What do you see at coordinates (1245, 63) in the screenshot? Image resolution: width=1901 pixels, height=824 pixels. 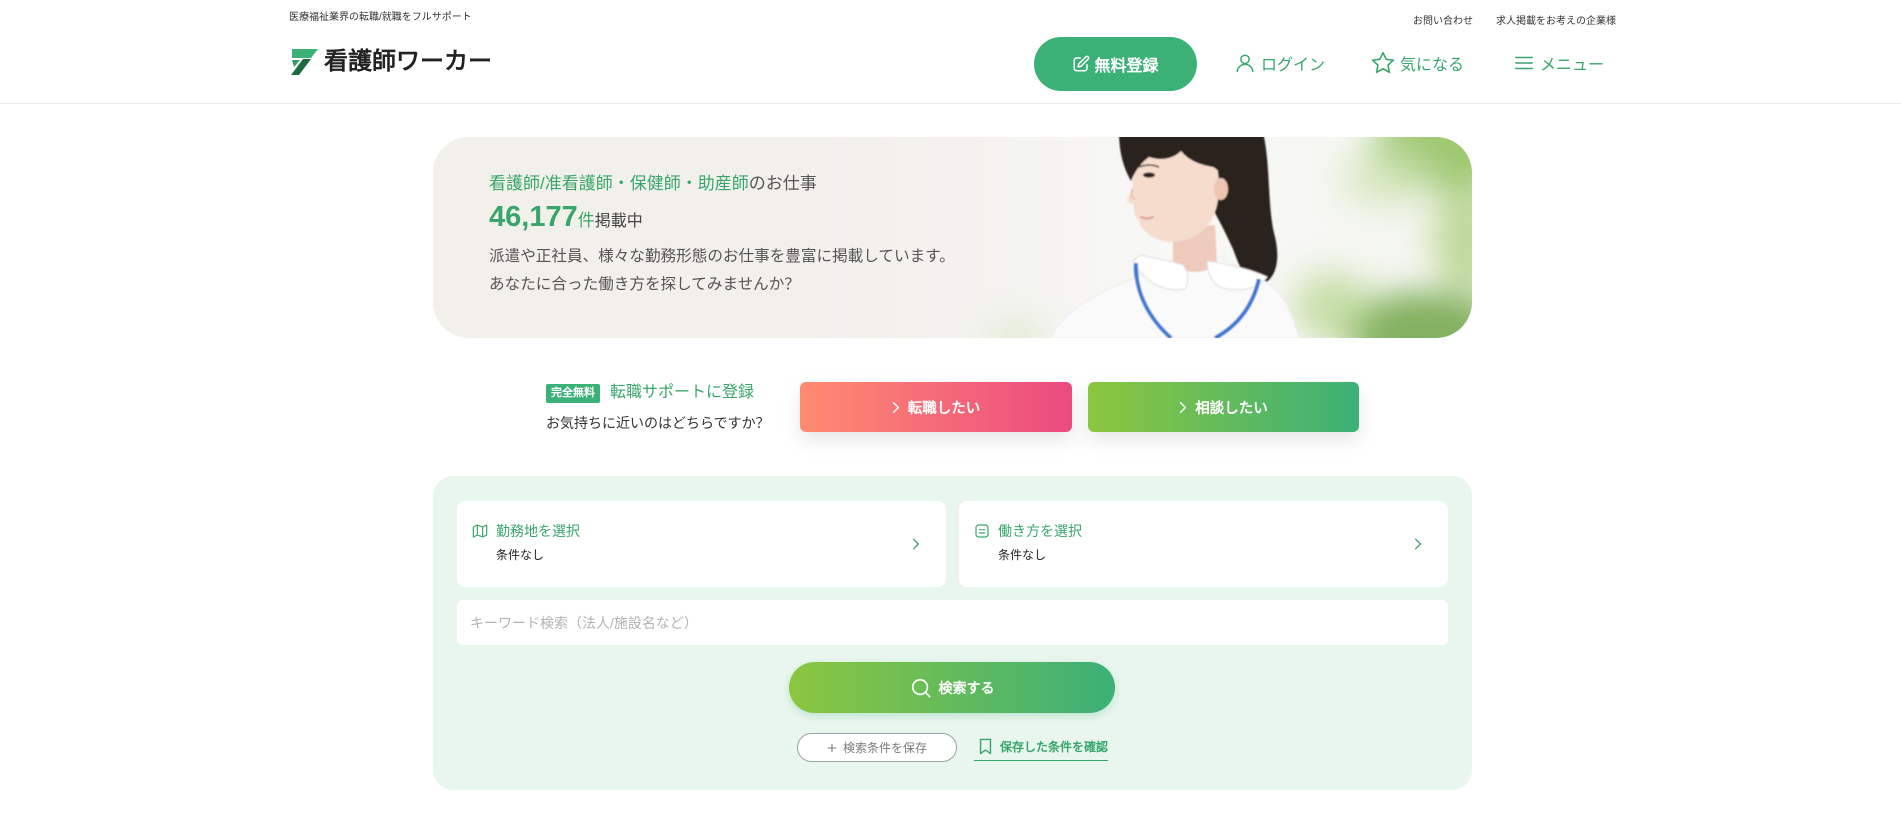 I see `user-icon` at bounding box center [1245, 63].